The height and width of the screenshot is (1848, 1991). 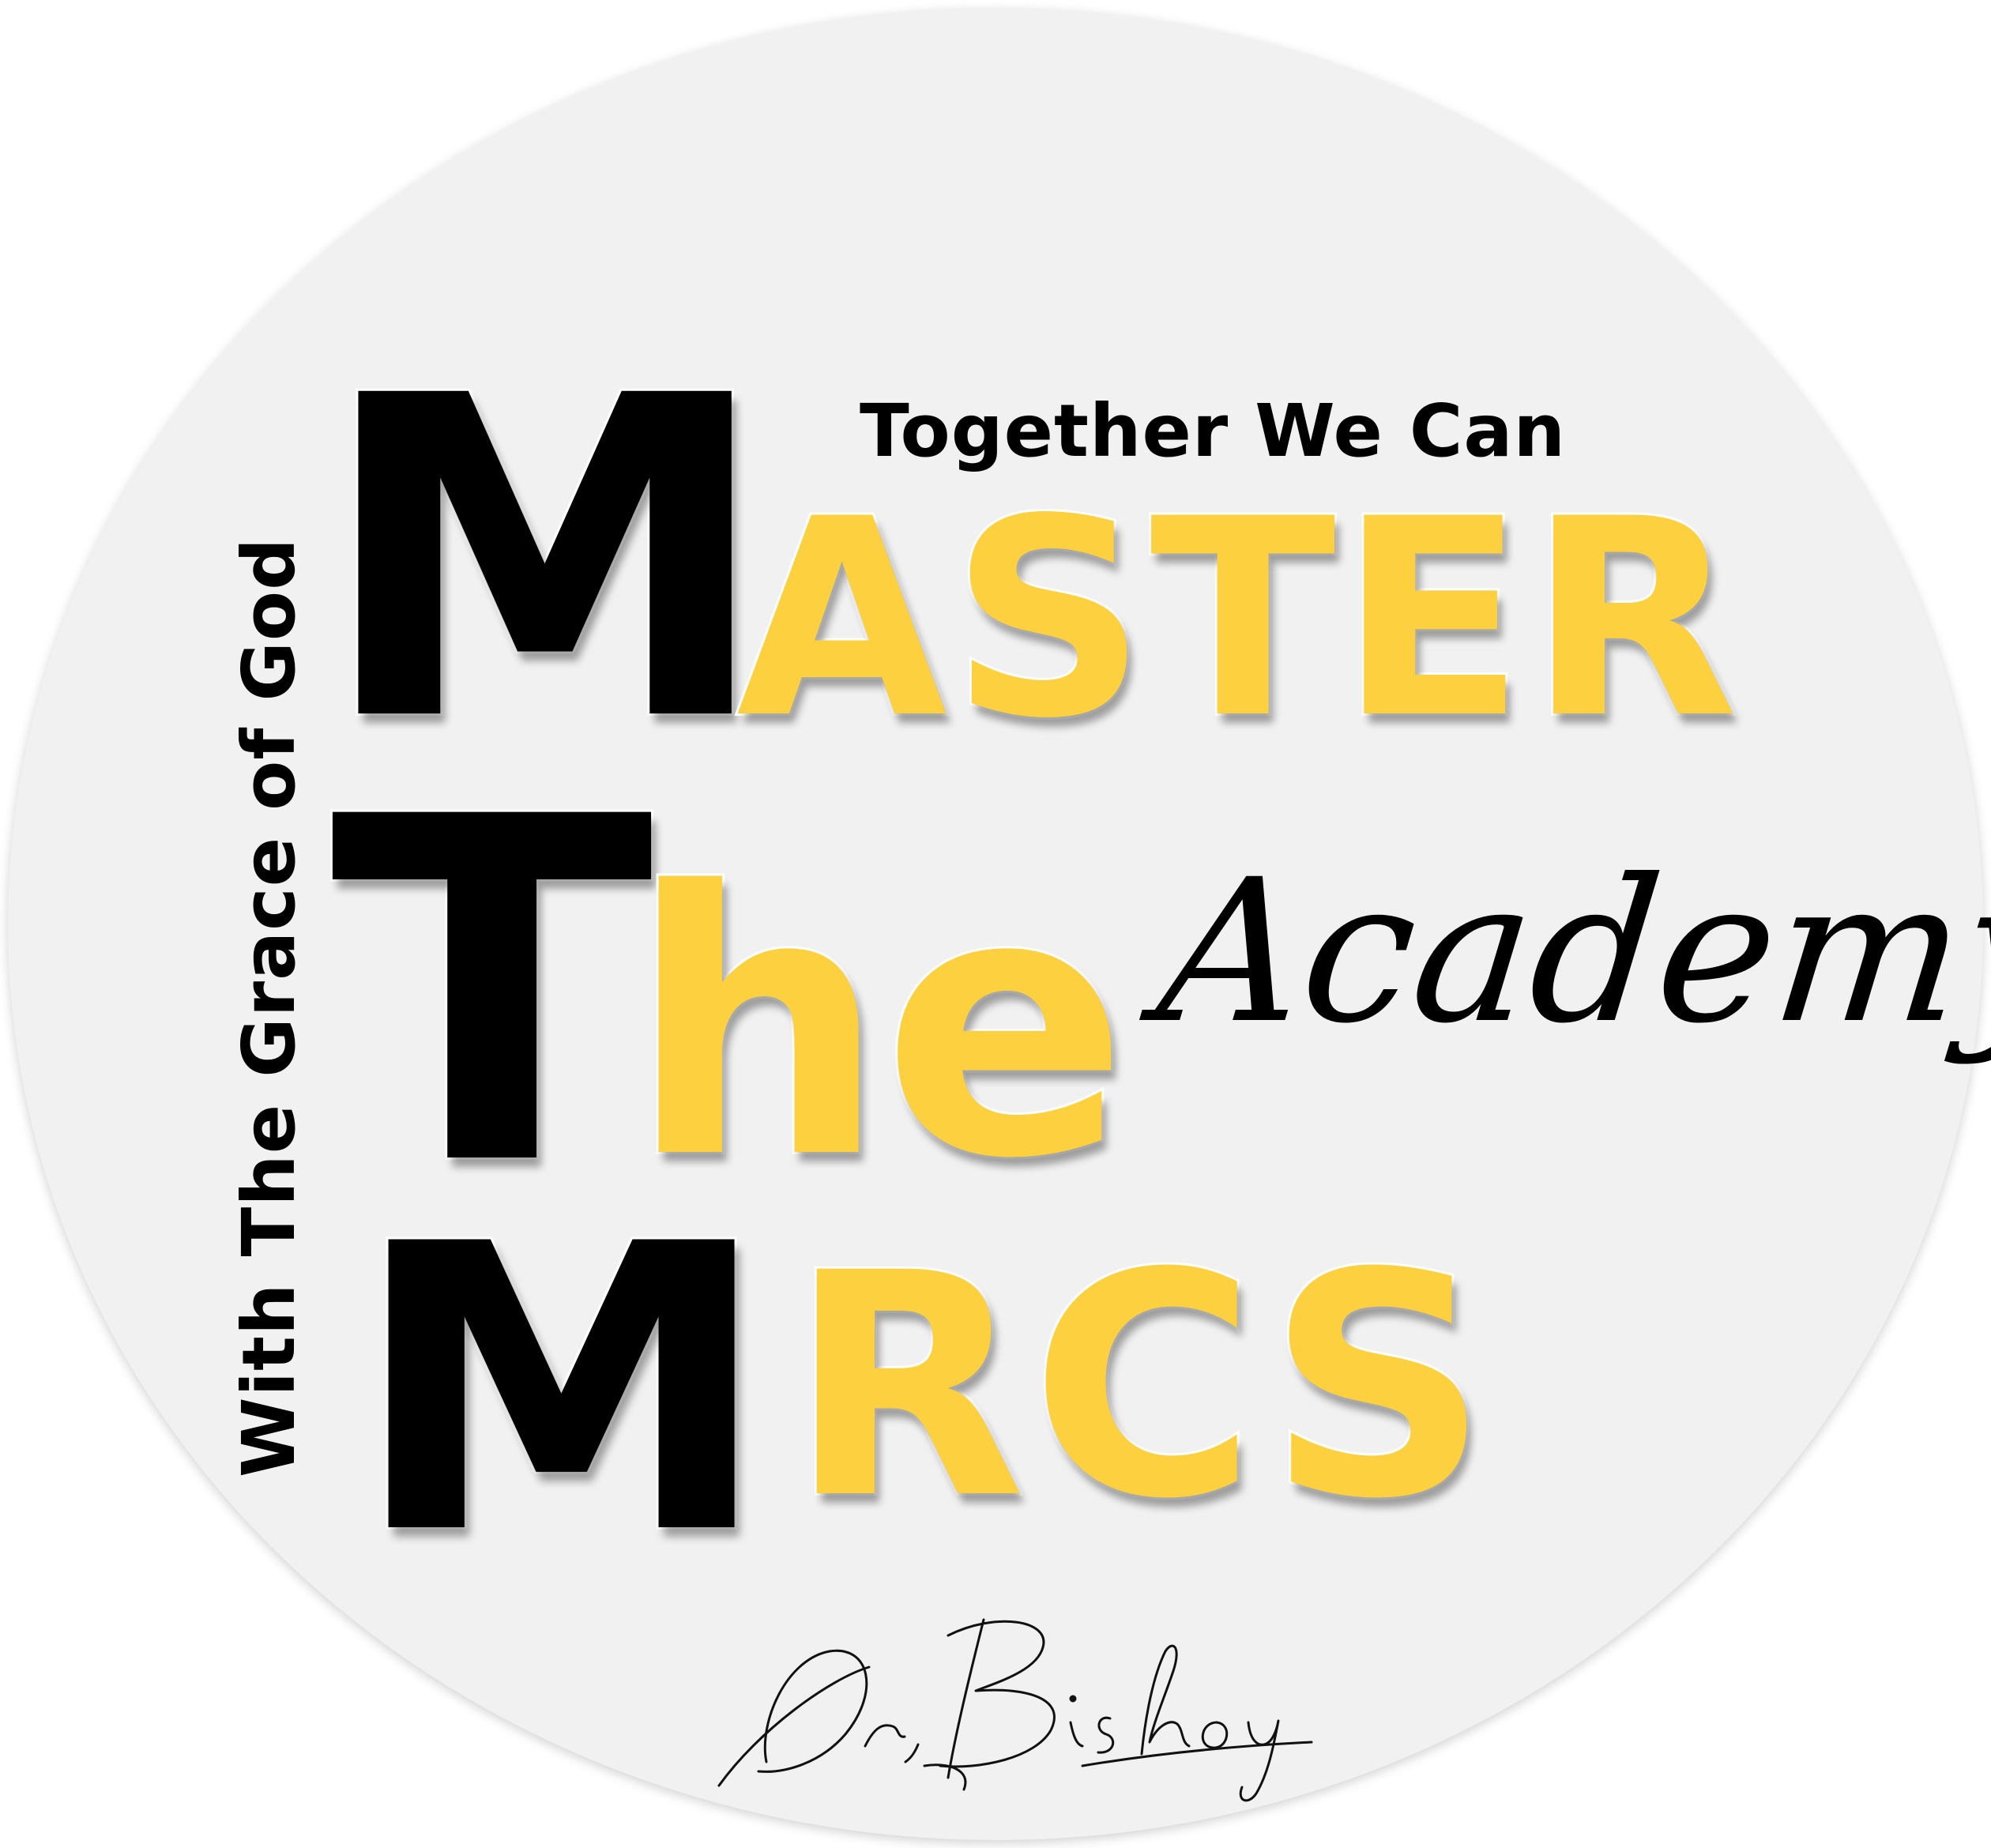 What do you see at coordinates (492, 994) in the screenshot?
I see `logo-letter-t-the: T` at bounding box center [492, 994].